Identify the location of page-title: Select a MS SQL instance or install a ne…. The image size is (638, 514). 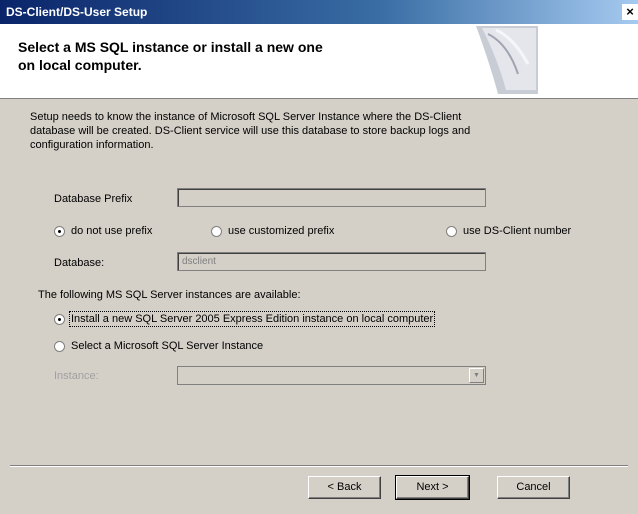
(203, 56).